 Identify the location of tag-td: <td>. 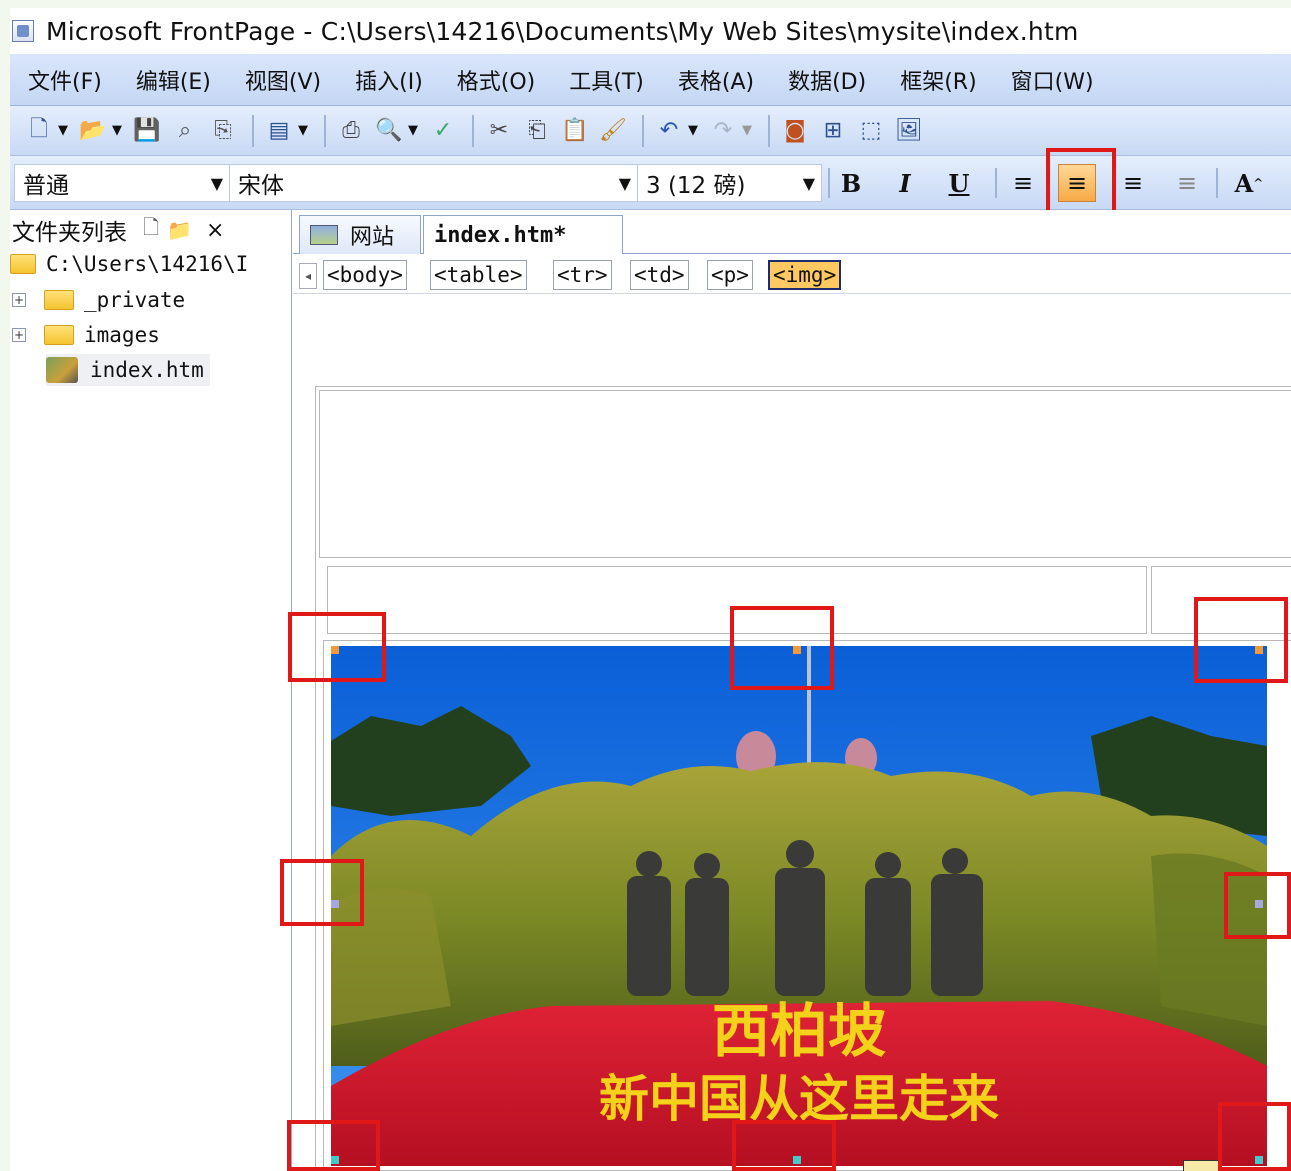
(659, 275).